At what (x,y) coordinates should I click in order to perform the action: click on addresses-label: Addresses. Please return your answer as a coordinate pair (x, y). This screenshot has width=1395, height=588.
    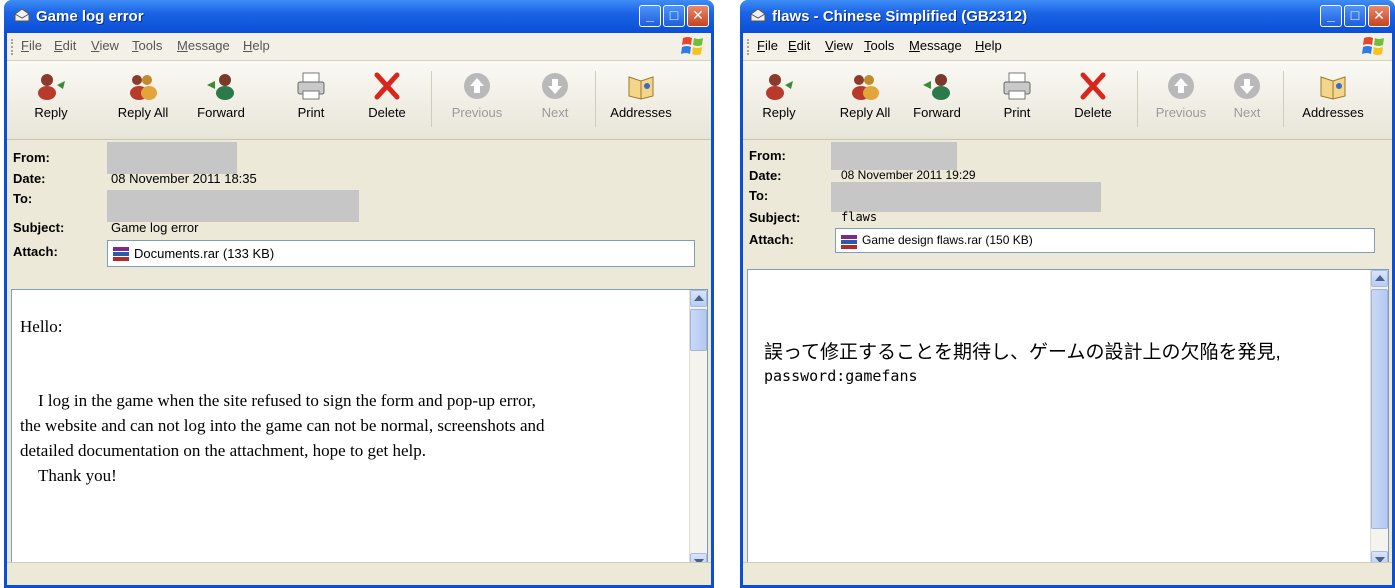
    Looking at the image, I should click on (1333, 112).